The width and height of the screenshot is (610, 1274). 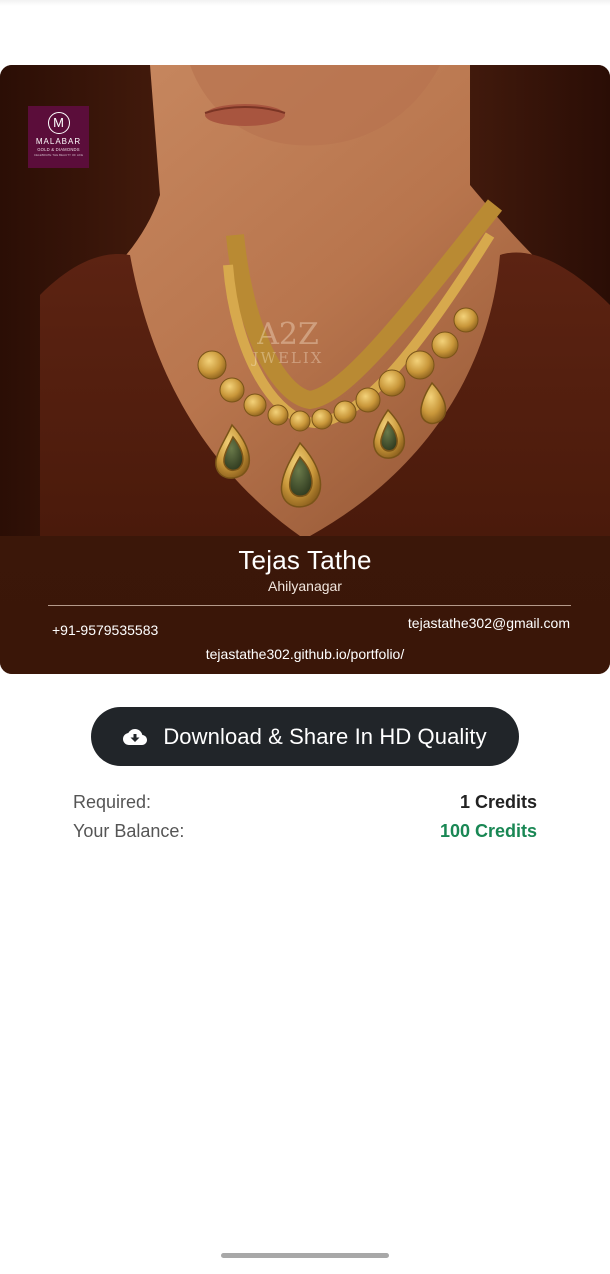 What do you see at coordinates (305, 586) in the screenshot?
I see `person-city: Ahilyanagar` at bounding box center [305, 586].